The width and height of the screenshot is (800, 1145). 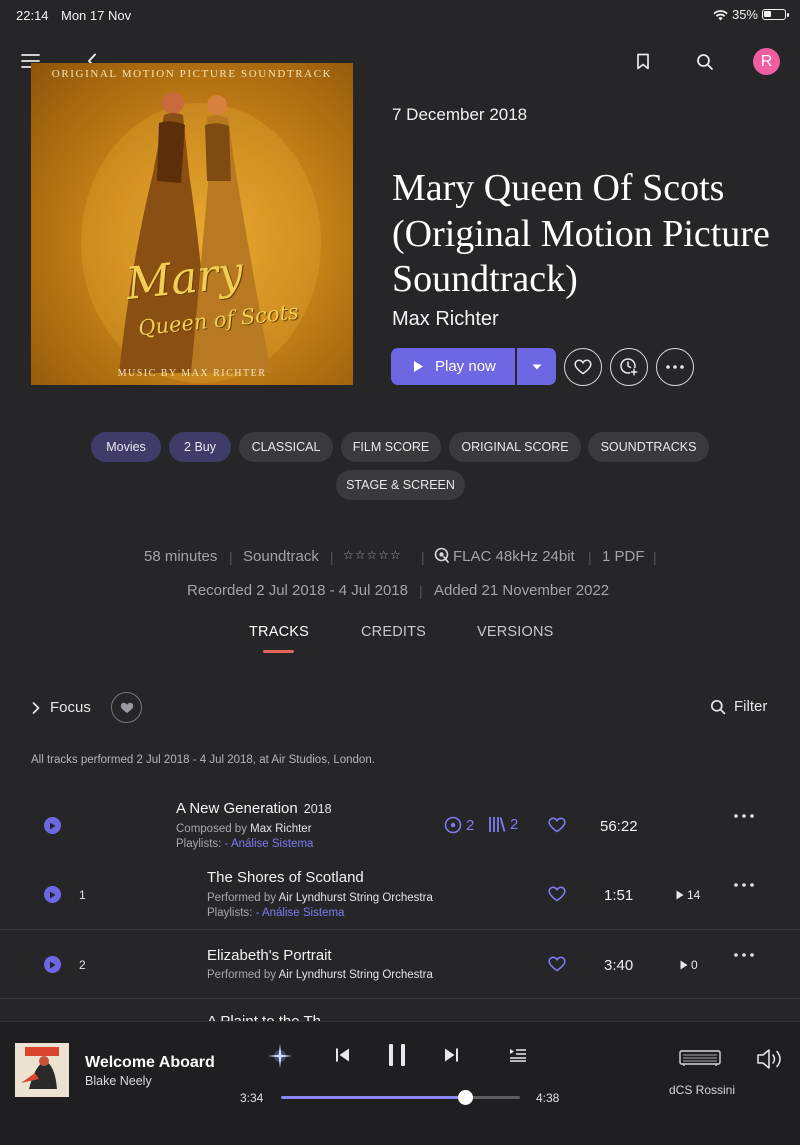 I want to click on track-number: 2, so click(x=82, y=965).